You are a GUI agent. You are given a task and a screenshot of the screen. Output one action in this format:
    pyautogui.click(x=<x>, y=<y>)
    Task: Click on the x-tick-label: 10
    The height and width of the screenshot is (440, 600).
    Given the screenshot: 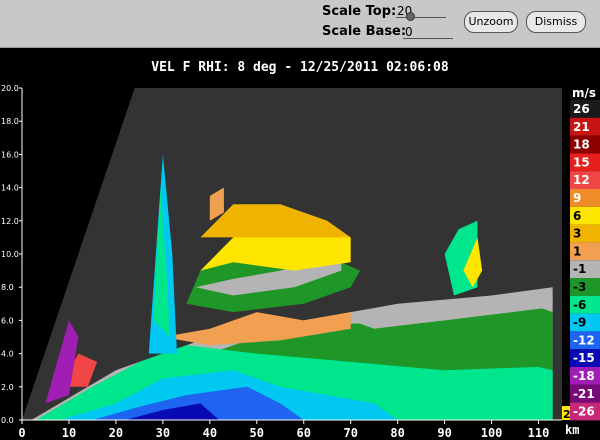 What is the action you would take?
    pyautogui.click(x=69, y=433)
    